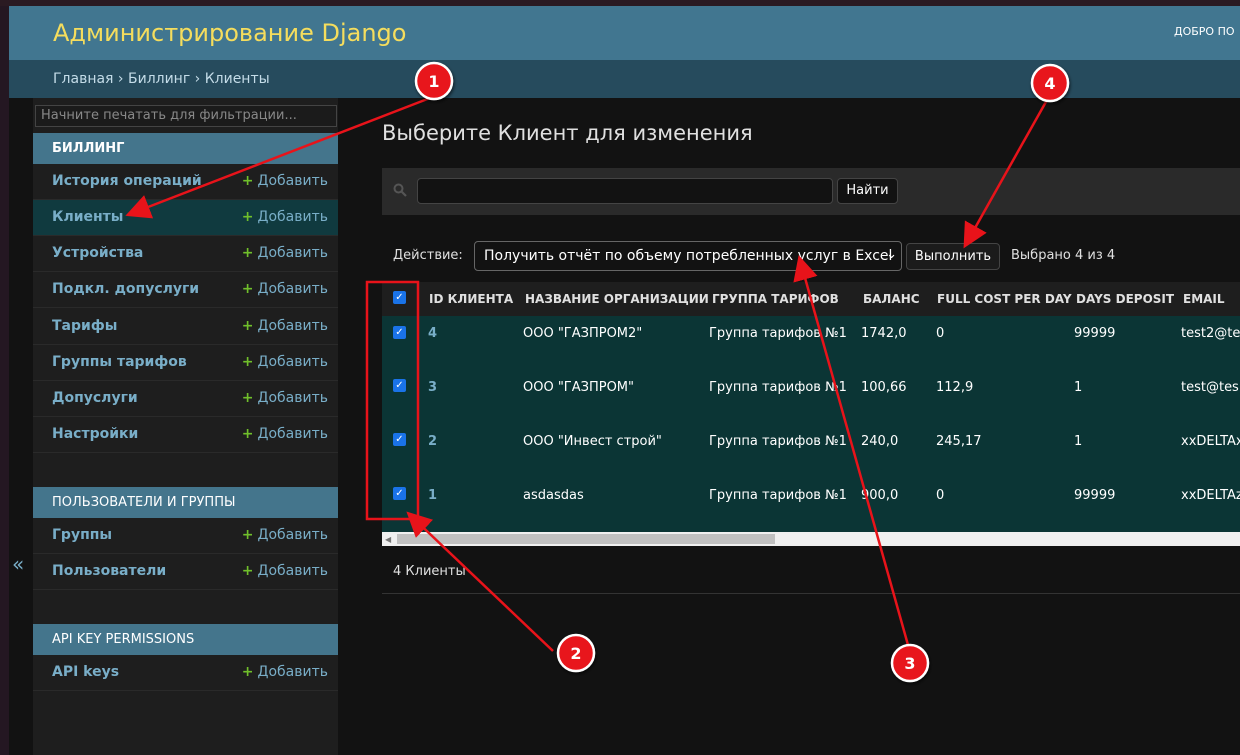 The width and height of the screenshot is (1240, 755). Describe the element at coordinates (433, 81) in the screenshot. I see `annotation-marker-1-label: 1` at that location.